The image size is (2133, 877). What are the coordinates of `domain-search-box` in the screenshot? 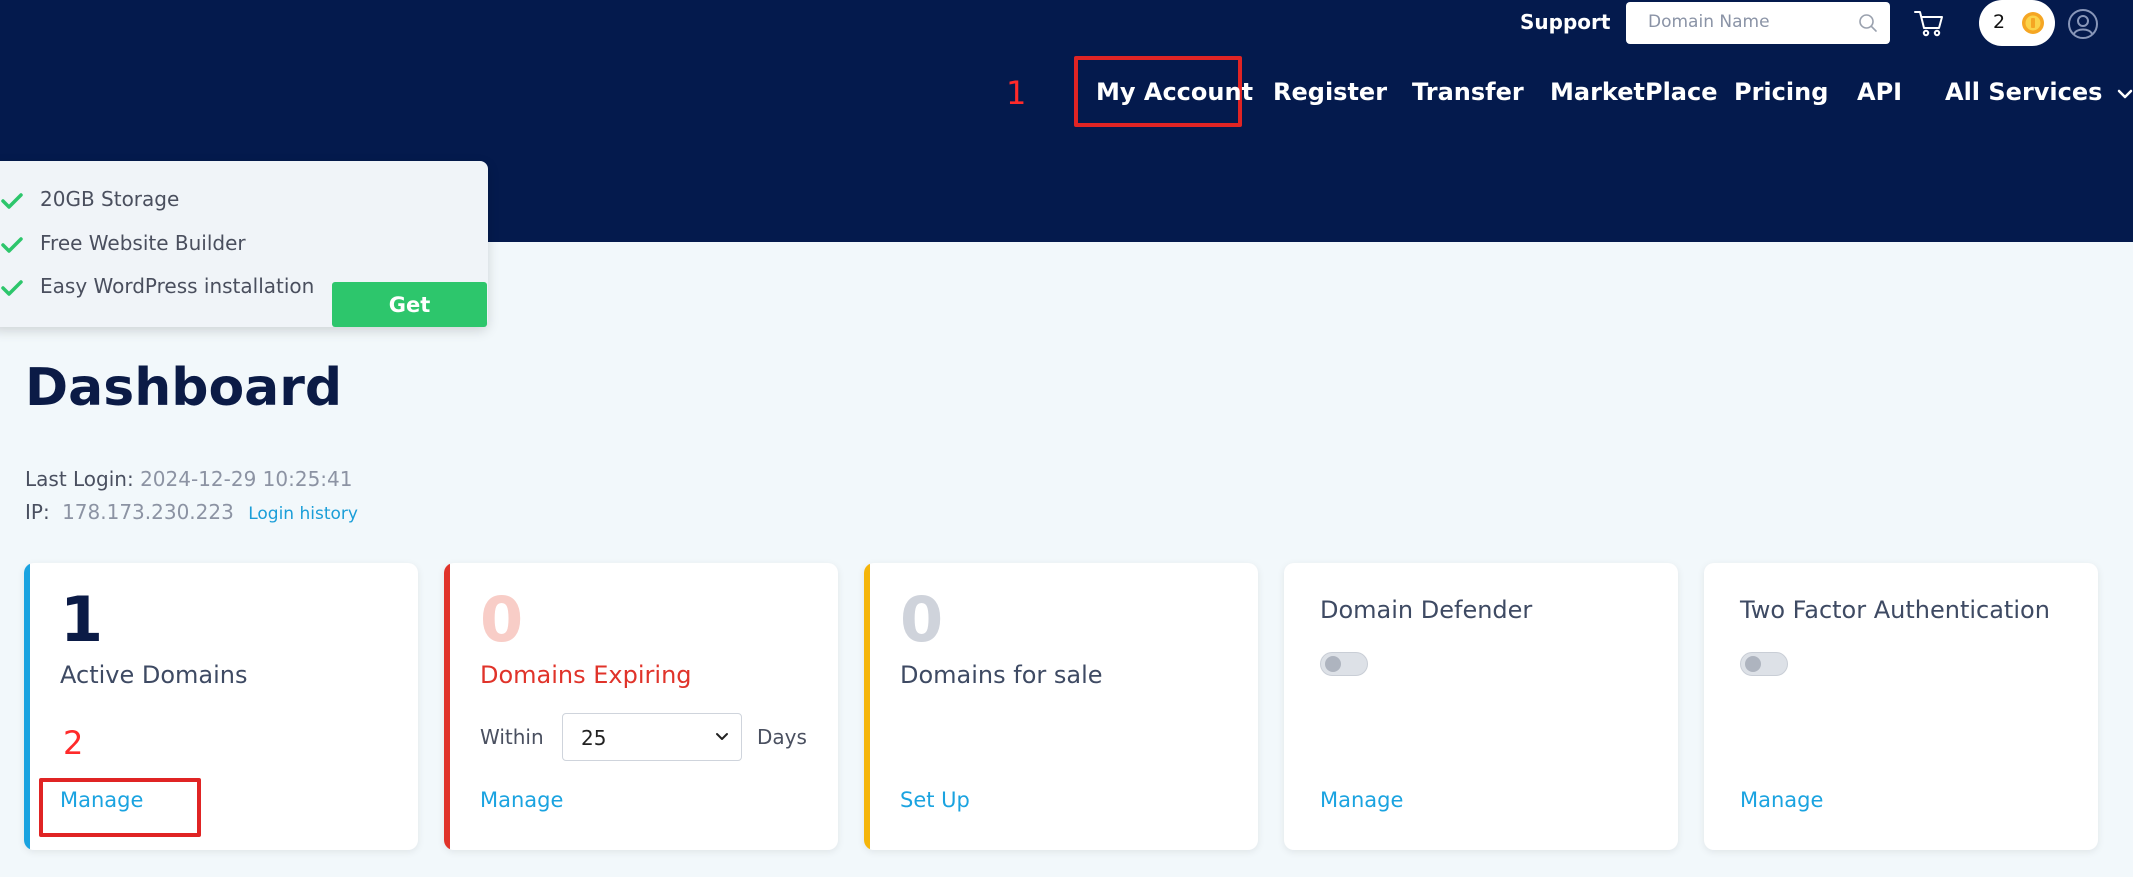 It's located at (1758, 23).